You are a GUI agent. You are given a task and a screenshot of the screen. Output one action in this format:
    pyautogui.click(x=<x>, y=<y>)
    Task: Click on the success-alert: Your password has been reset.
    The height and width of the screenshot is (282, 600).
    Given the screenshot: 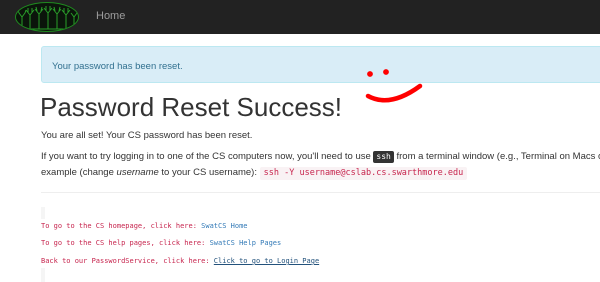 What is the action you would take?
    pyautogui.click(x=320, y=64)
    